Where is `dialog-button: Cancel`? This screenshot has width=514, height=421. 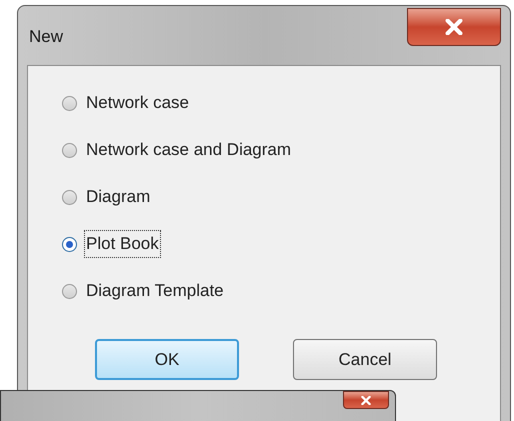
dialog-button: Cancel is located at coordinates (365, 359).